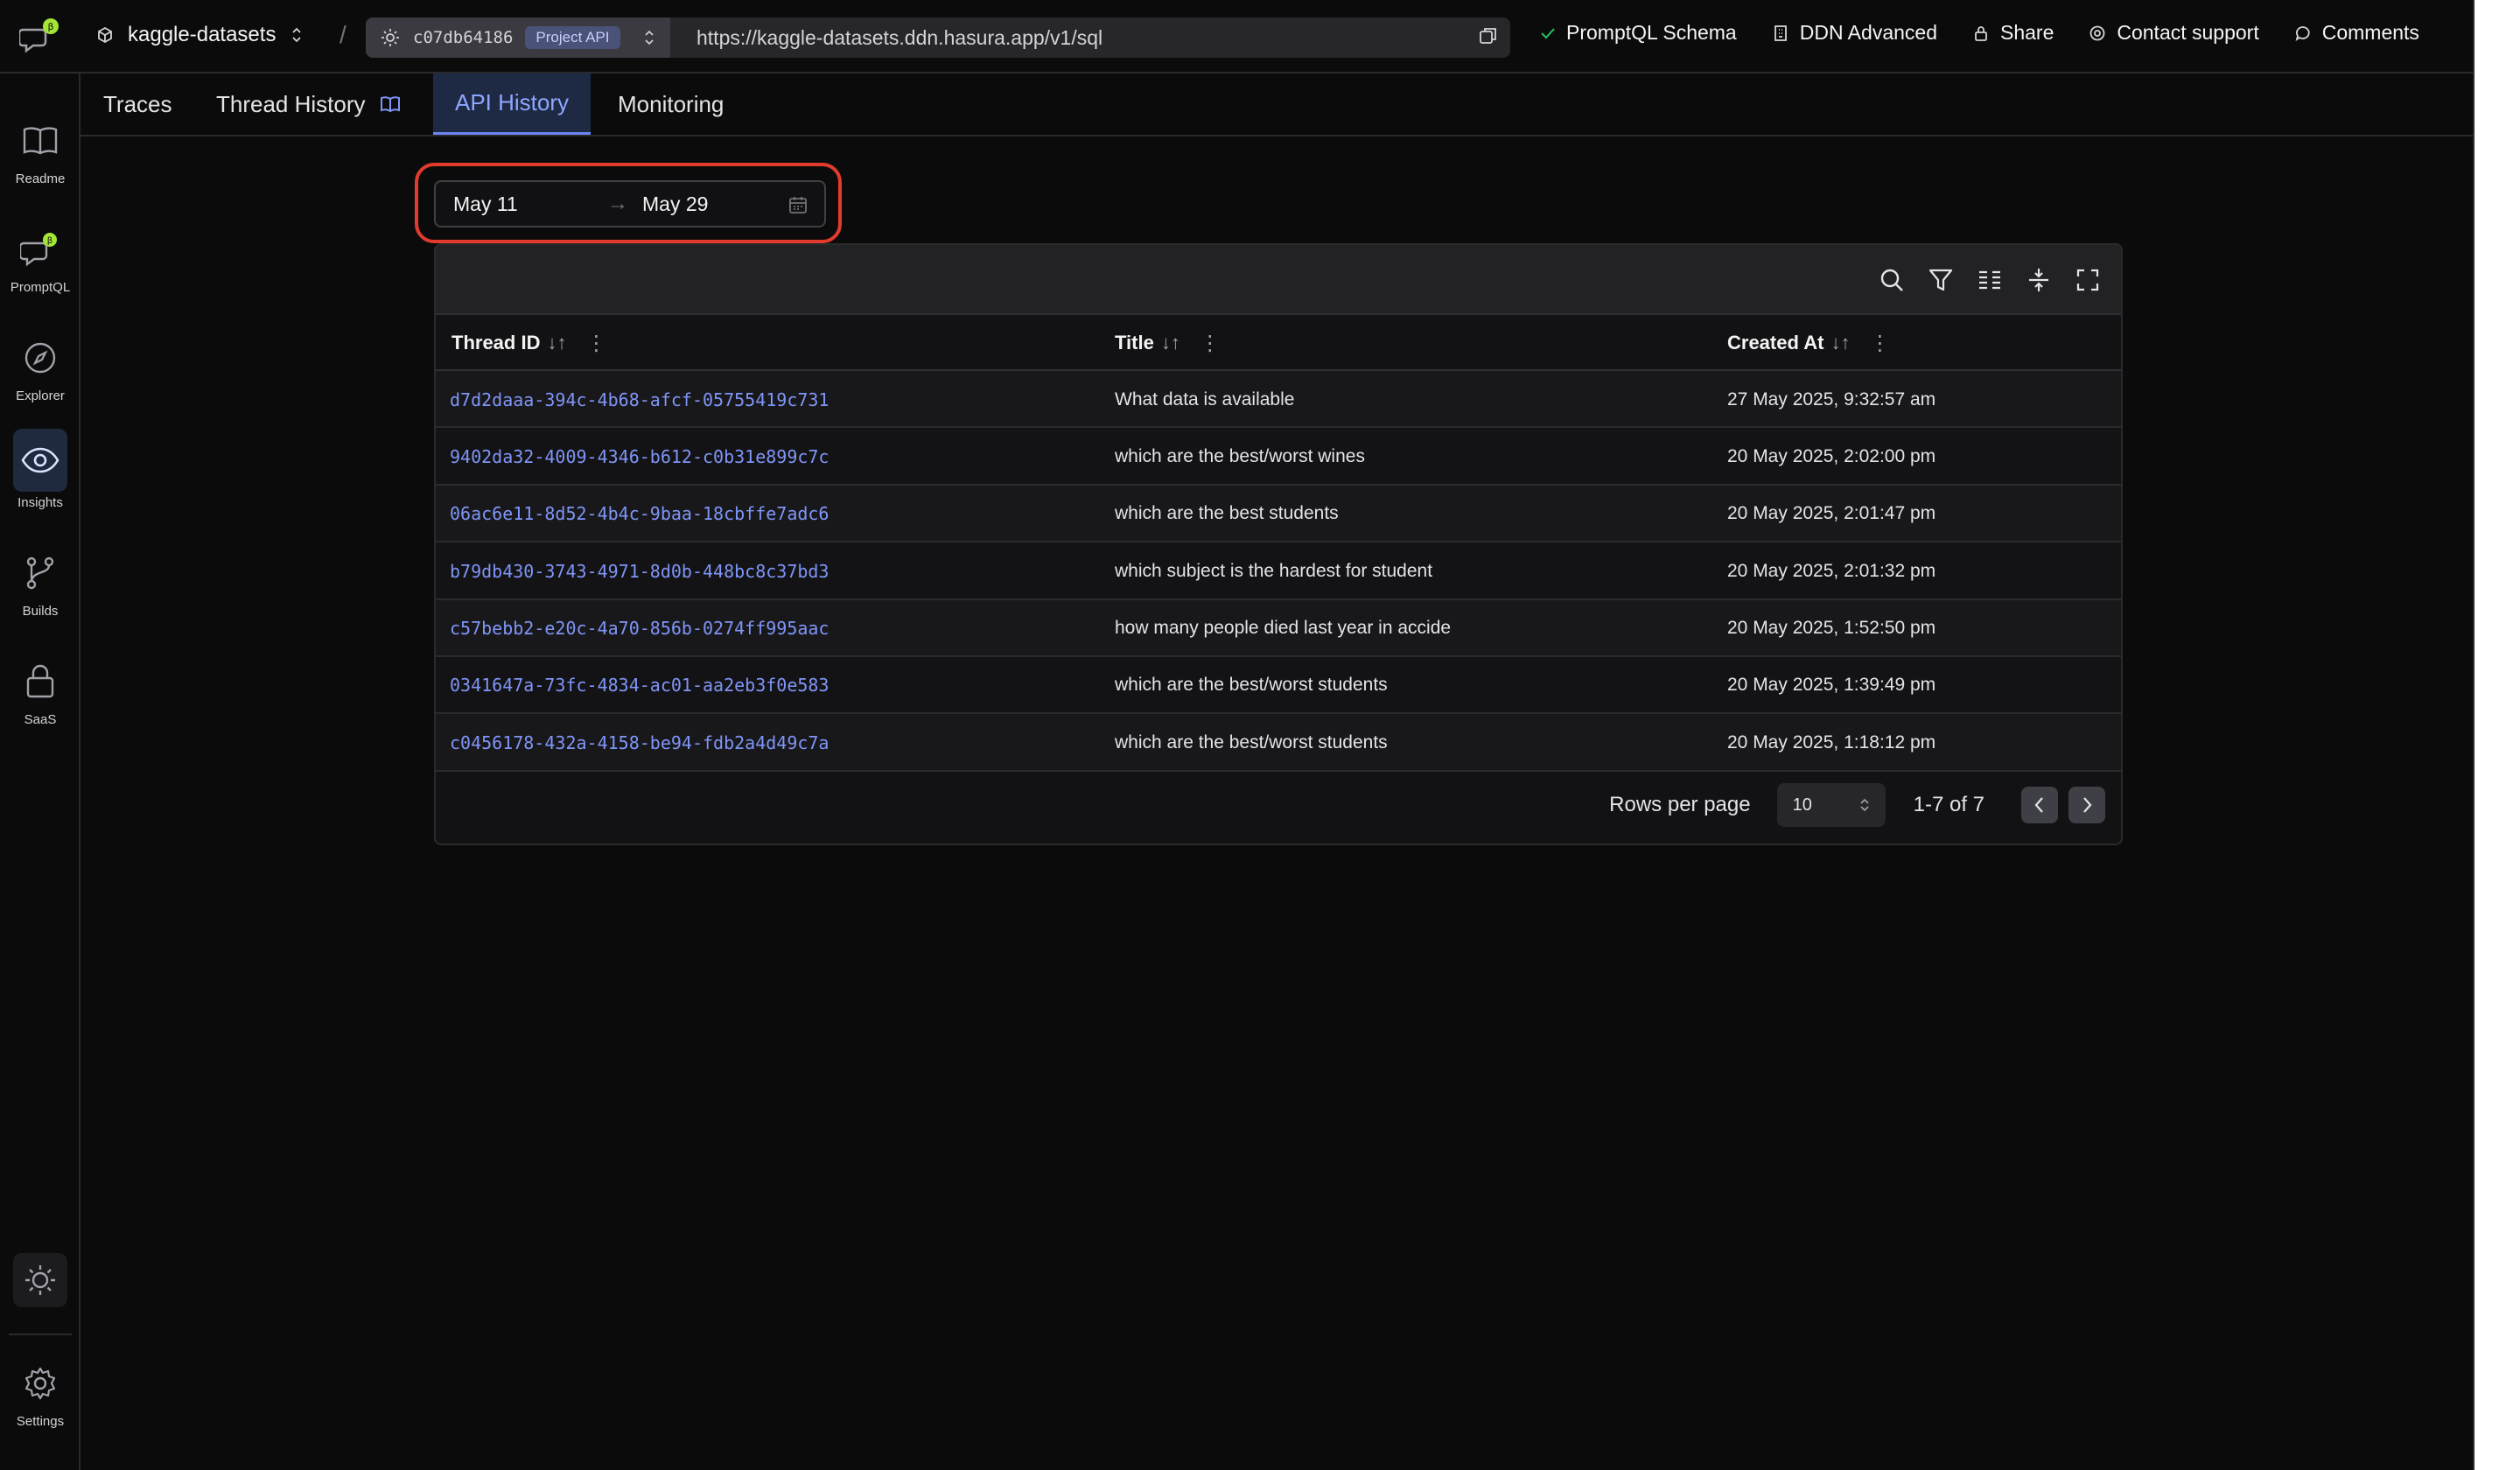 The image size is (2520, 1470). Describe the element at coordinates (1892, 280) in the screenshot. I see `search-icon` at that location.